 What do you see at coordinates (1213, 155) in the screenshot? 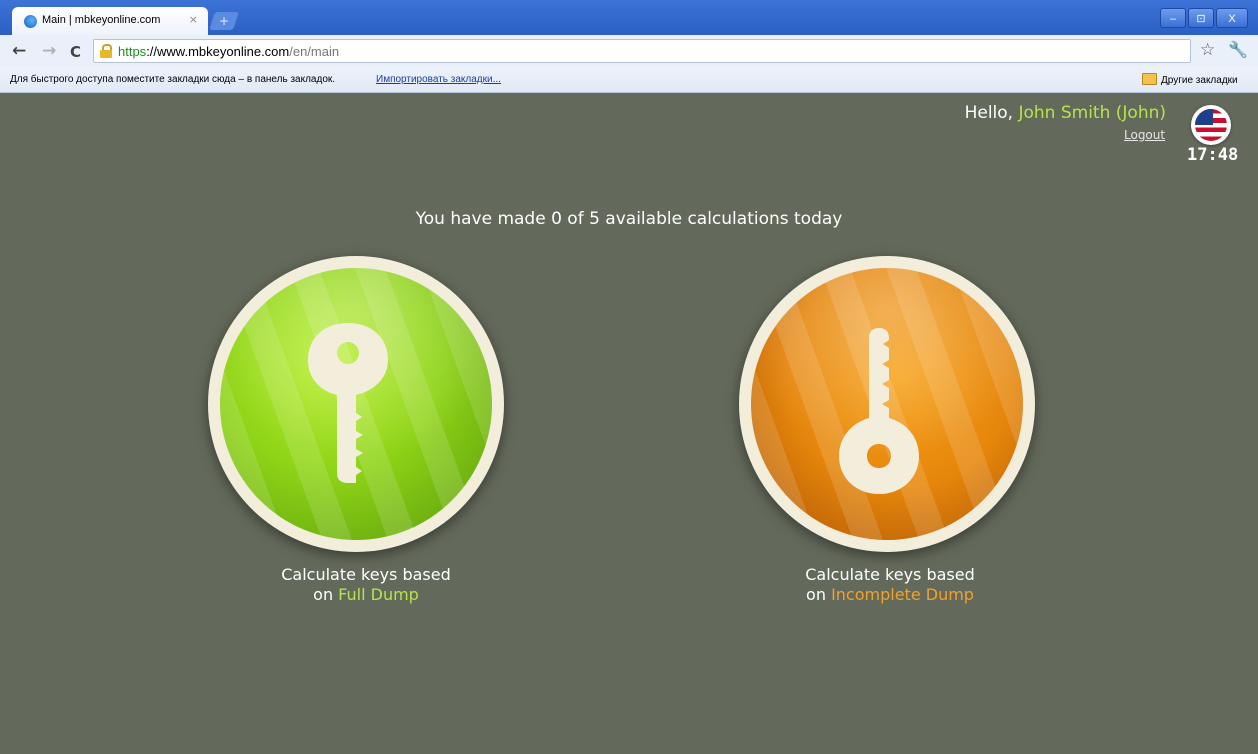
I see `clock: 17:48` at bounding box center [1213, 155].